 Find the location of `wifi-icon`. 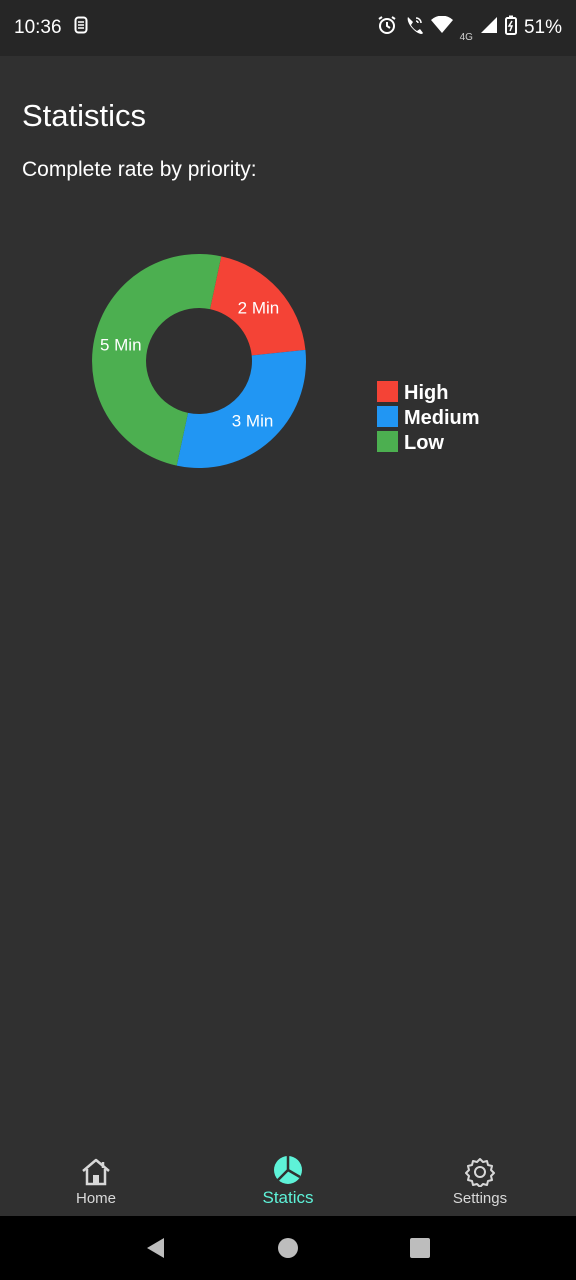

wifi-icon is located at coordinates (441, 27).